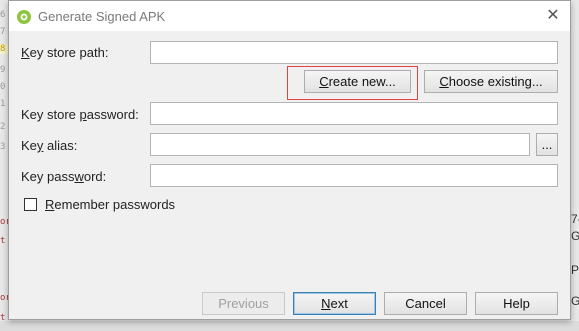  What do you see at coordinates (3, 32) in the screenshot?
I see `line-number: 7` at bounding box center [3, 32].